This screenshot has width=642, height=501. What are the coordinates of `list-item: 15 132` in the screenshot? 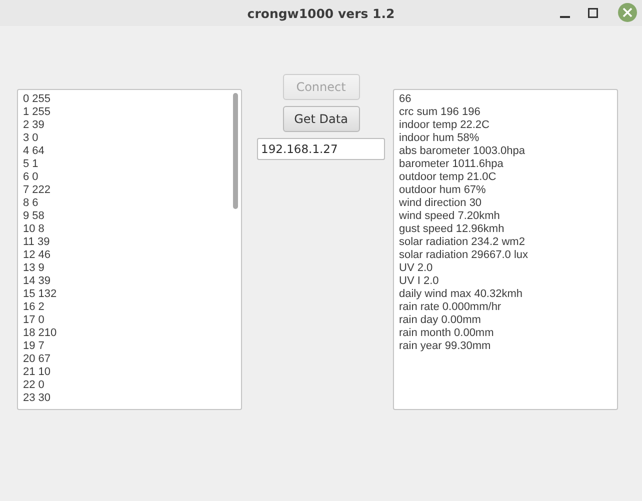 It's located at (40, 294).